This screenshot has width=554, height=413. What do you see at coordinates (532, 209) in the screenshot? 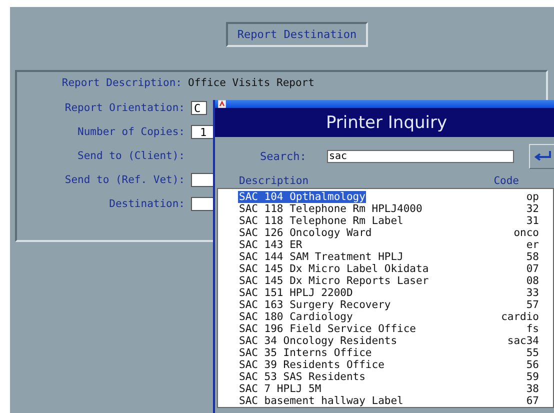
I see `printer-code: 32` at bounding box center [532, 209].